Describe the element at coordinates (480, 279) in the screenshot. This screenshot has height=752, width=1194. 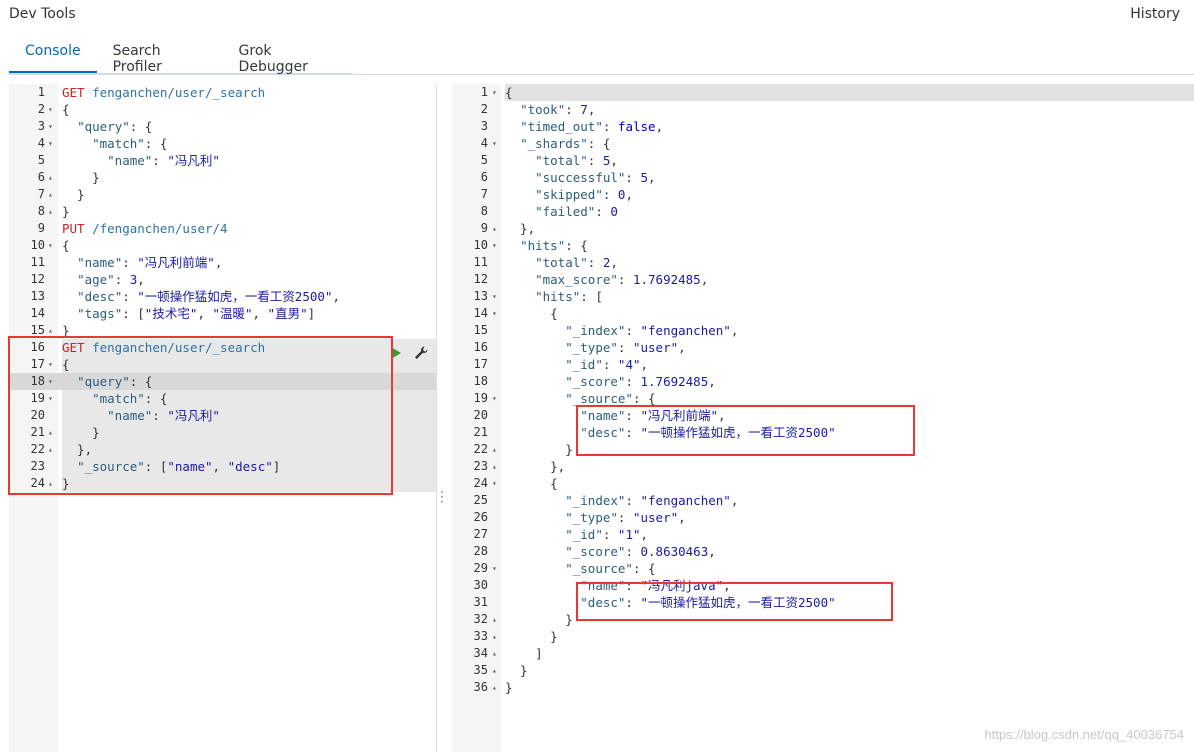
I see `line-number: 12` at that location.